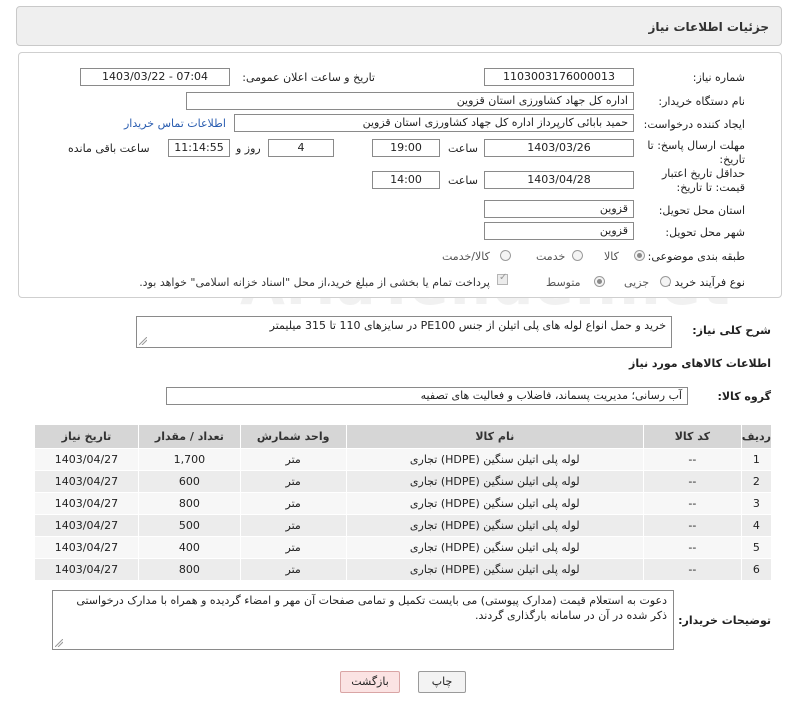 The image size is (789, 708). What do you see at coordinates (189, 525) in the screenshot?
I see `cell-quantity: 500` at bounding box center [189, 525].